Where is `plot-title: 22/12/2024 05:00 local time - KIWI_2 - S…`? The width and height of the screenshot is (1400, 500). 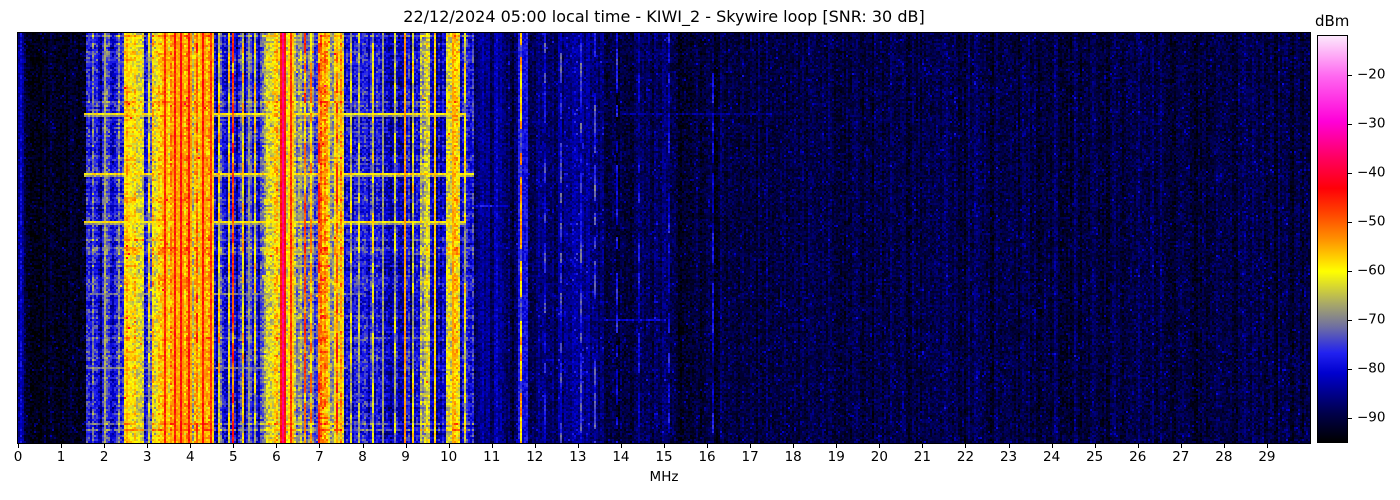
plot-title: 22/12/2024 05:00 local time - KIWI_2 - S… is located at coordinates (664, 16).